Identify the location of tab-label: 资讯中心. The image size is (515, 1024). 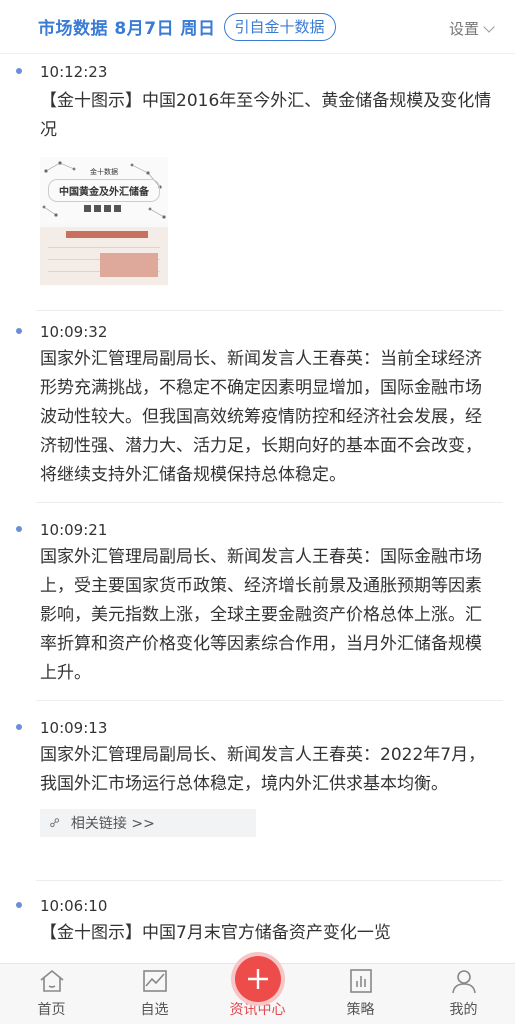
(257, 1010).